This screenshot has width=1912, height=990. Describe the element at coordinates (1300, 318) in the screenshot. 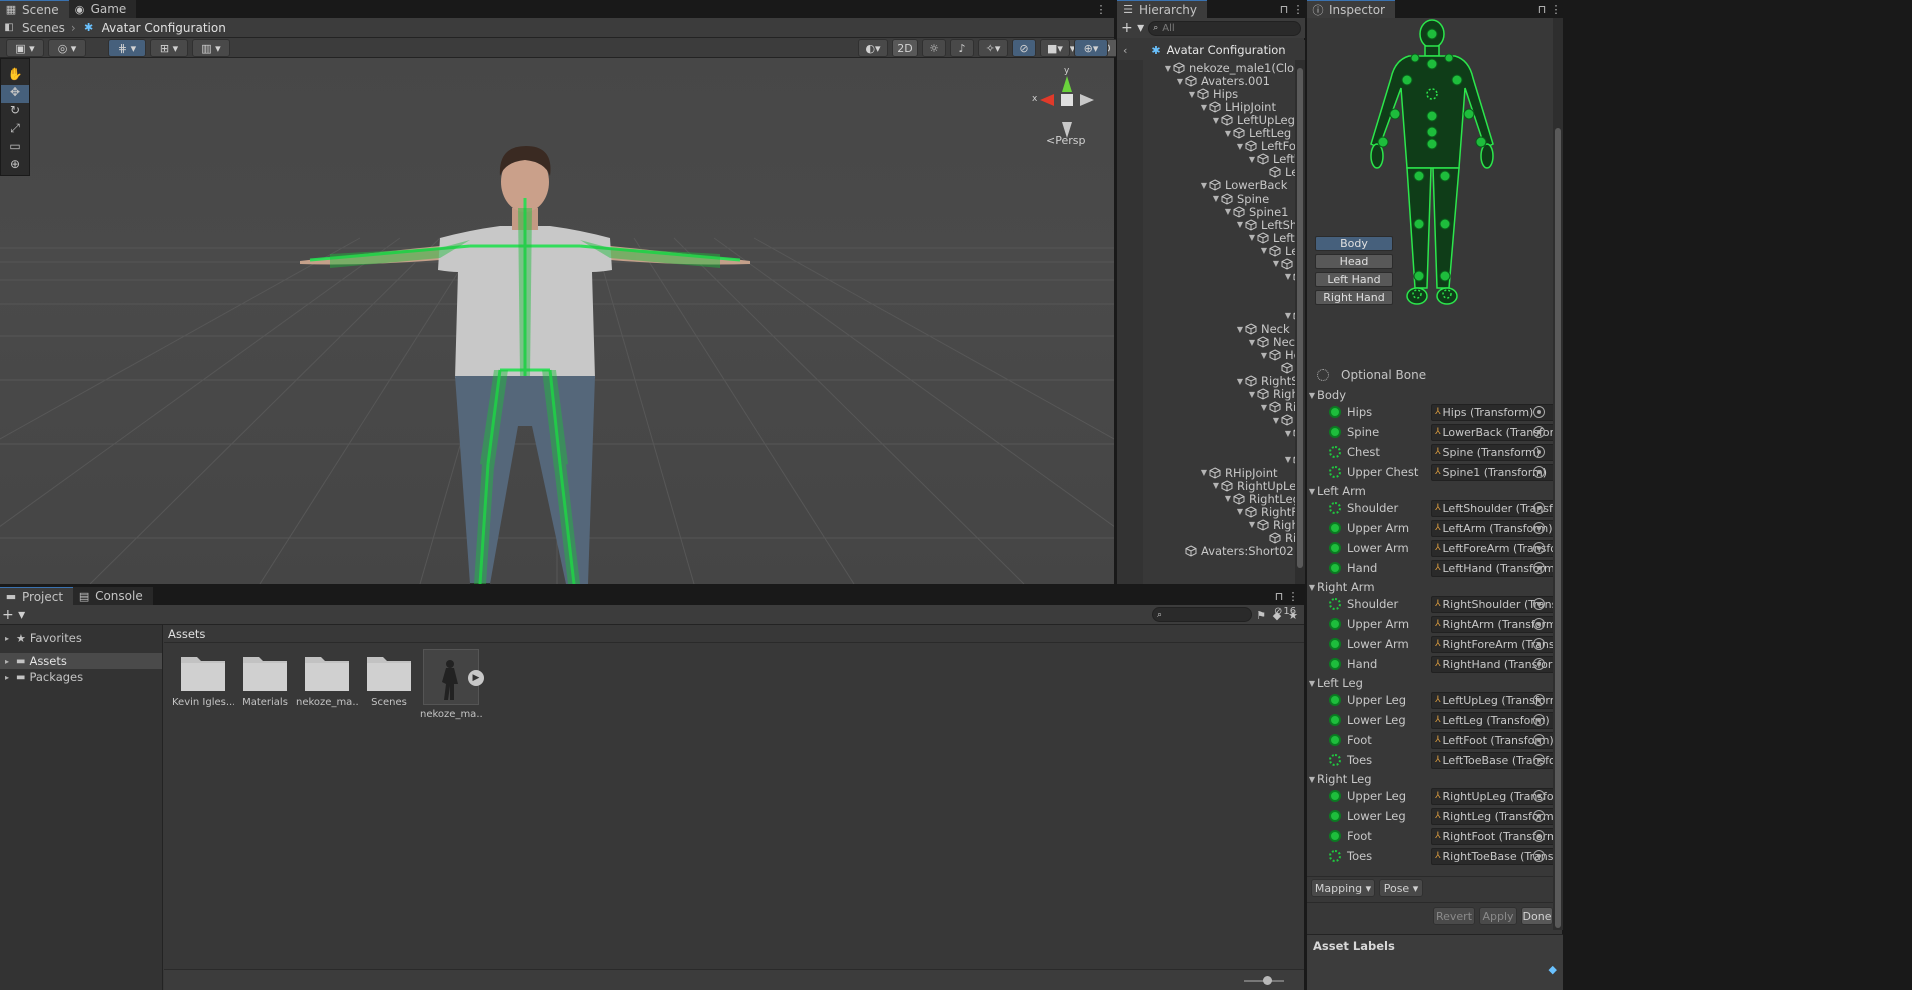

I see `hierarchy-scroll-thumb` at that location.